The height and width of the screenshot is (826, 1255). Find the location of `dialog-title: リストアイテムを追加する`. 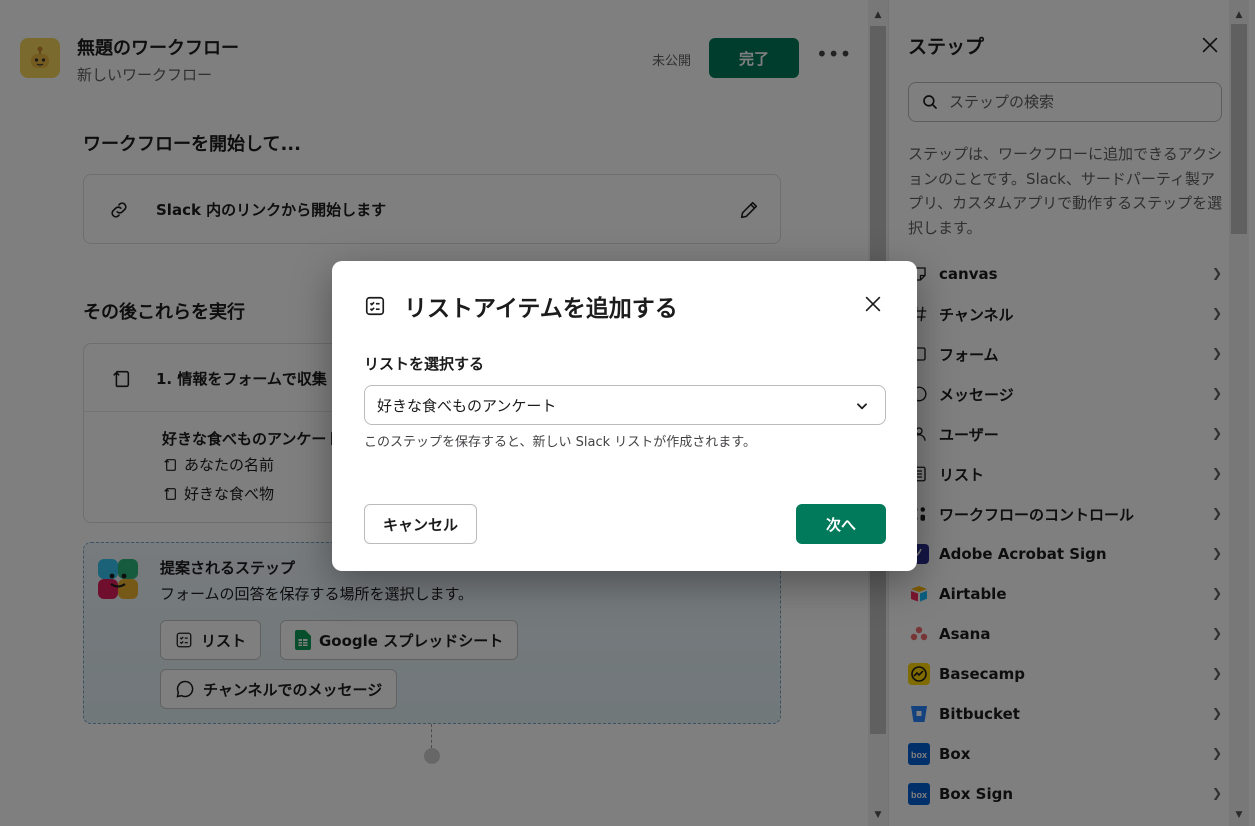

dialog-title: リストアイテムを追加する is located at coordinates (541, 309).